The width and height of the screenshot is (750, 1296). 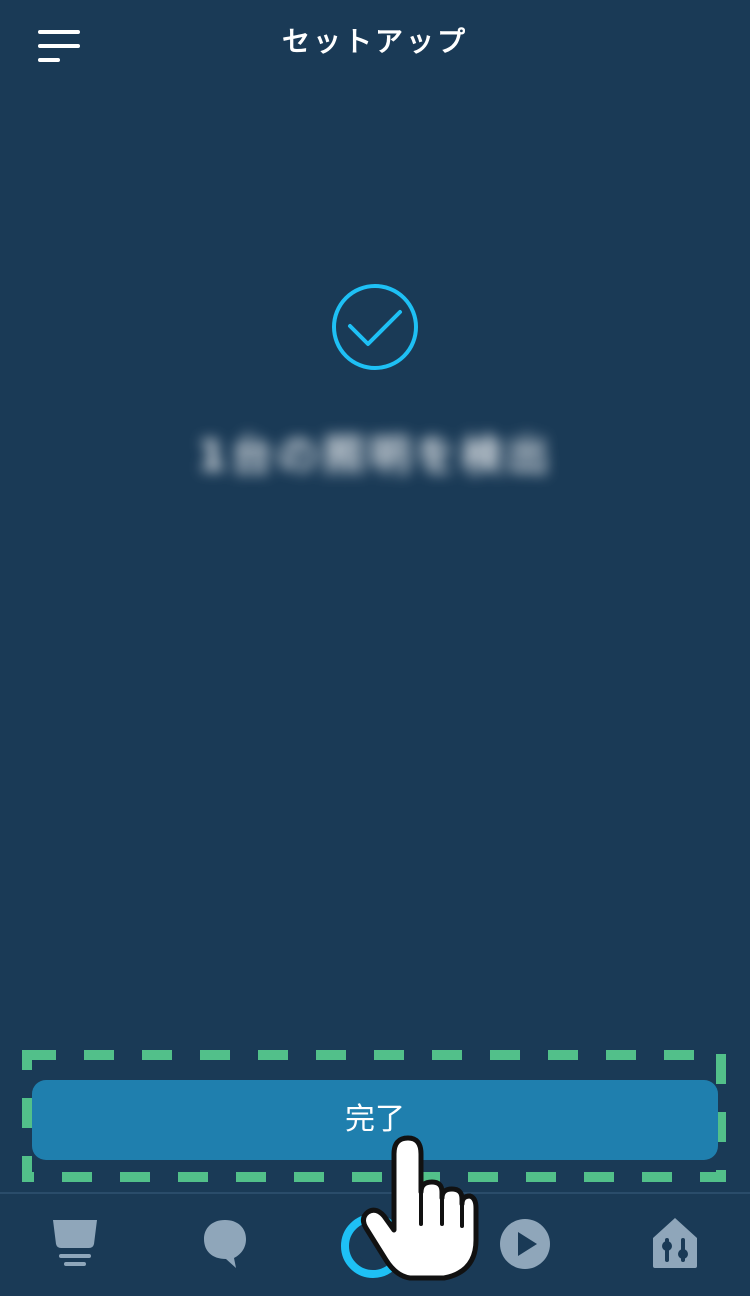 I want to click on speech-bubble-icon, so click(x=225, y=1244).